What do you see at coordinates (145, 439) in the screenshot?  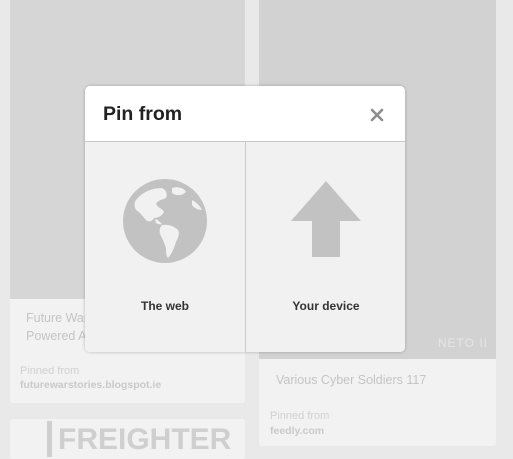 I see `pin-image-text: FREIGHTER` at bounding box center [145, 439].